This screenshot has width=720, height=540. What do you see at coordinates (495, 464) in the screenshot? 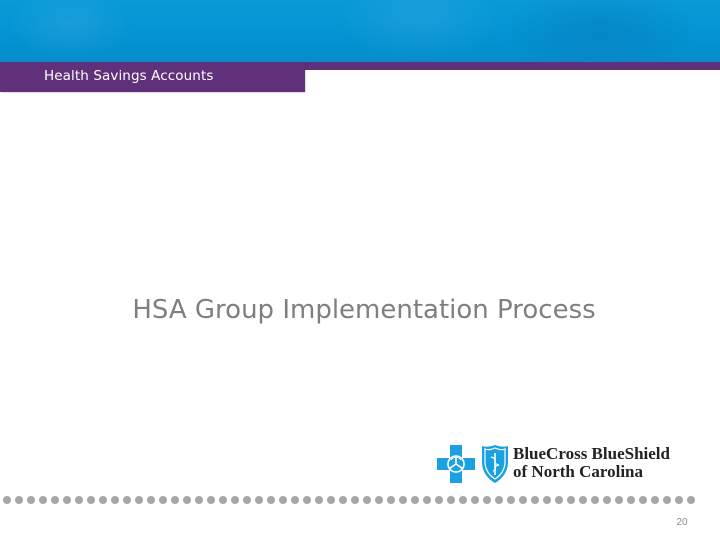
I see `blue-shield-icon` at bounding box center [495, 464].